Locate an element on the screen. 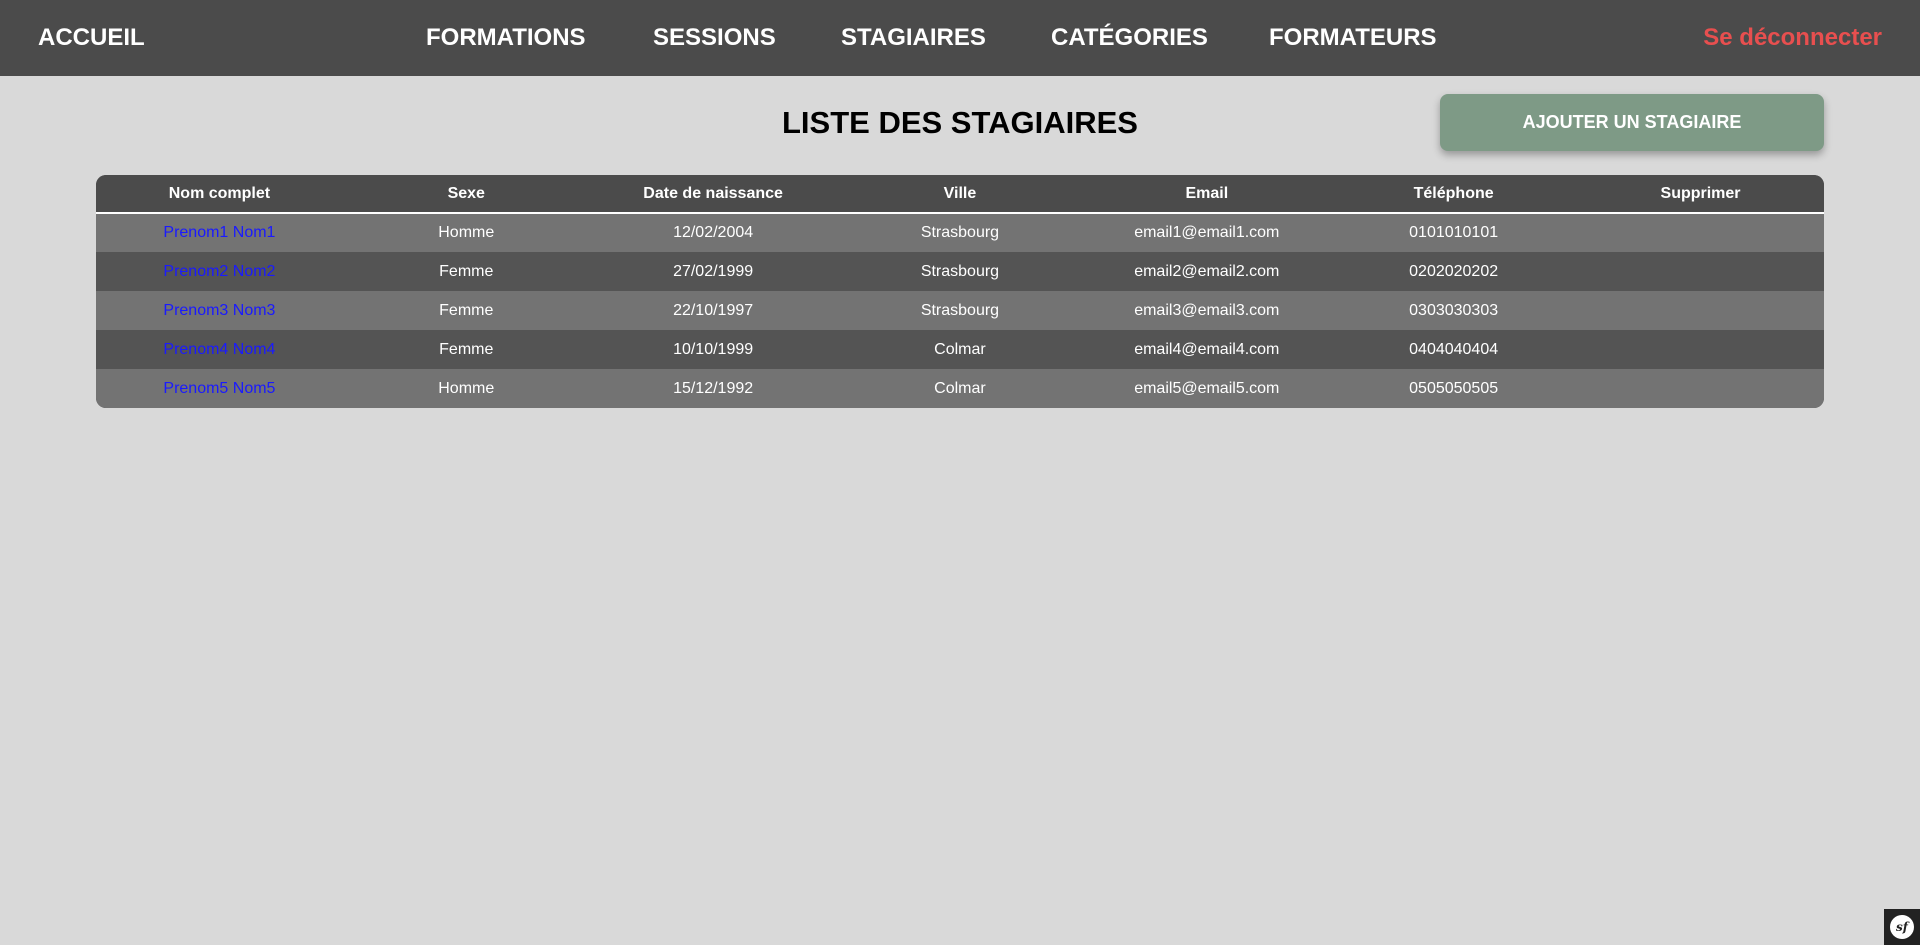  cell-phone: 0101010101 is located at coordinates (1454, 232).